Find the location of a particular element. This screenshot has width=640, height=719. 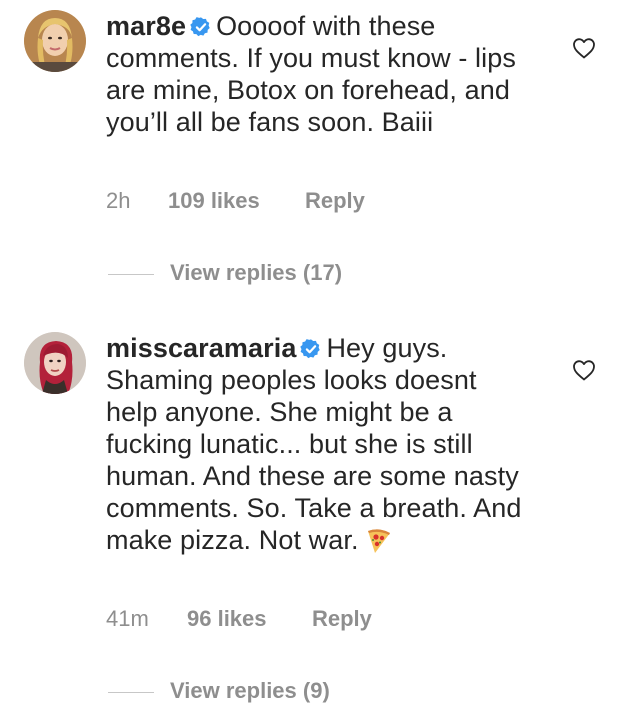

comment-time: 2h is located at coordinates (118, 200).